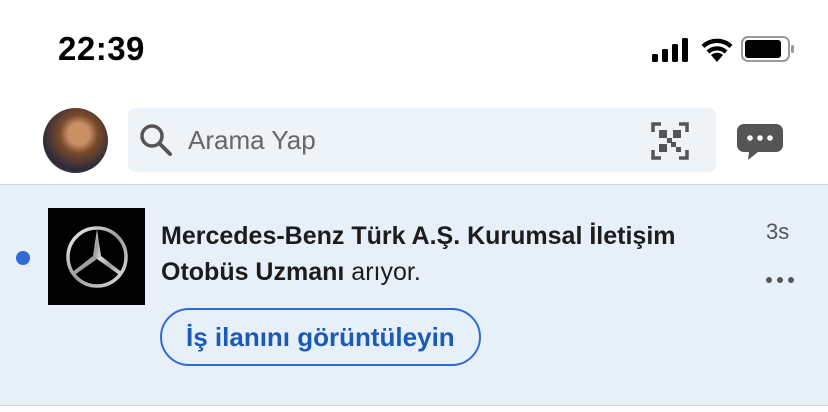 Image resolution: width=828 pixels, height=412 pixels. What do you see at coordinates (320, 337) in the screenshot?
I see `view-job-button: İş ilanını görüntüleyin` at bounding box center [320, 337].